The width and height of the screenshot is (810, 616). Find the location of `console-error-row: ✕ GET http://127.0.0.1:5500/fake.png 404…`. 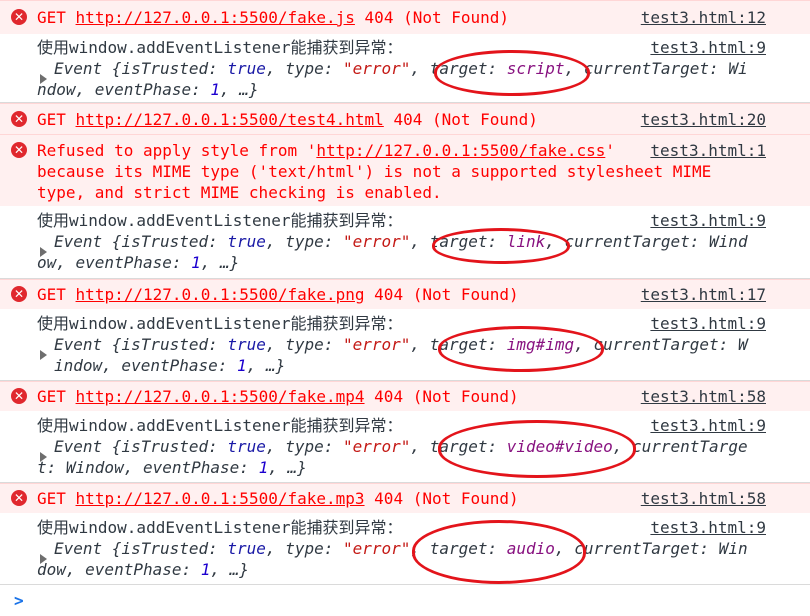

console-error-row: ✕ GET http://127.0.0.1:5500/fake.png 404… is located at coordinates (405, 294).